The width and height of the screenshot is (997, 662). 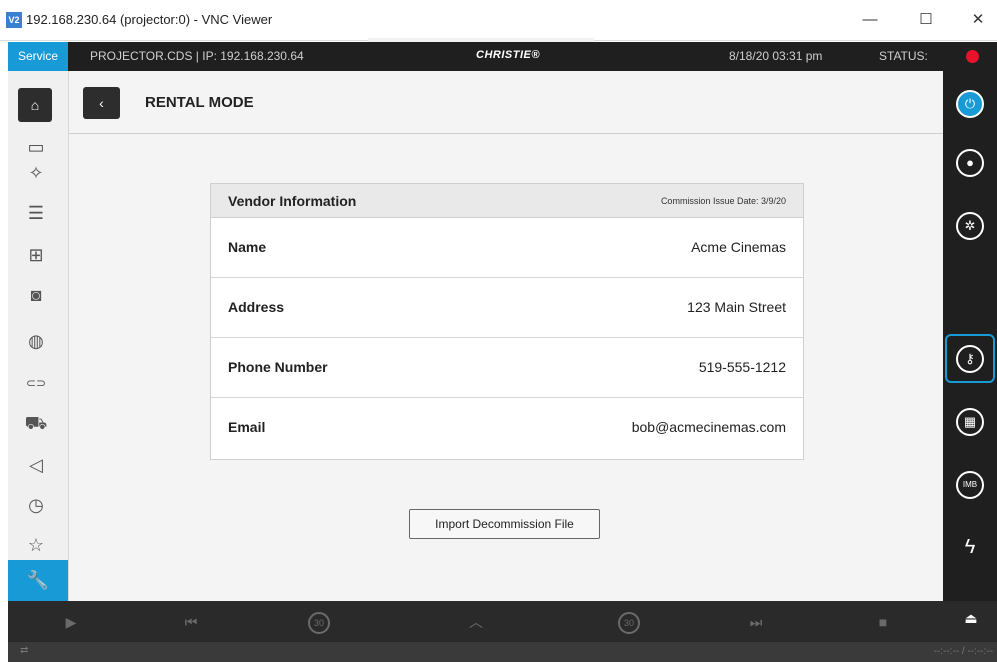 I want to click on loop-icon: ⇄, so click(x=24, y=650).